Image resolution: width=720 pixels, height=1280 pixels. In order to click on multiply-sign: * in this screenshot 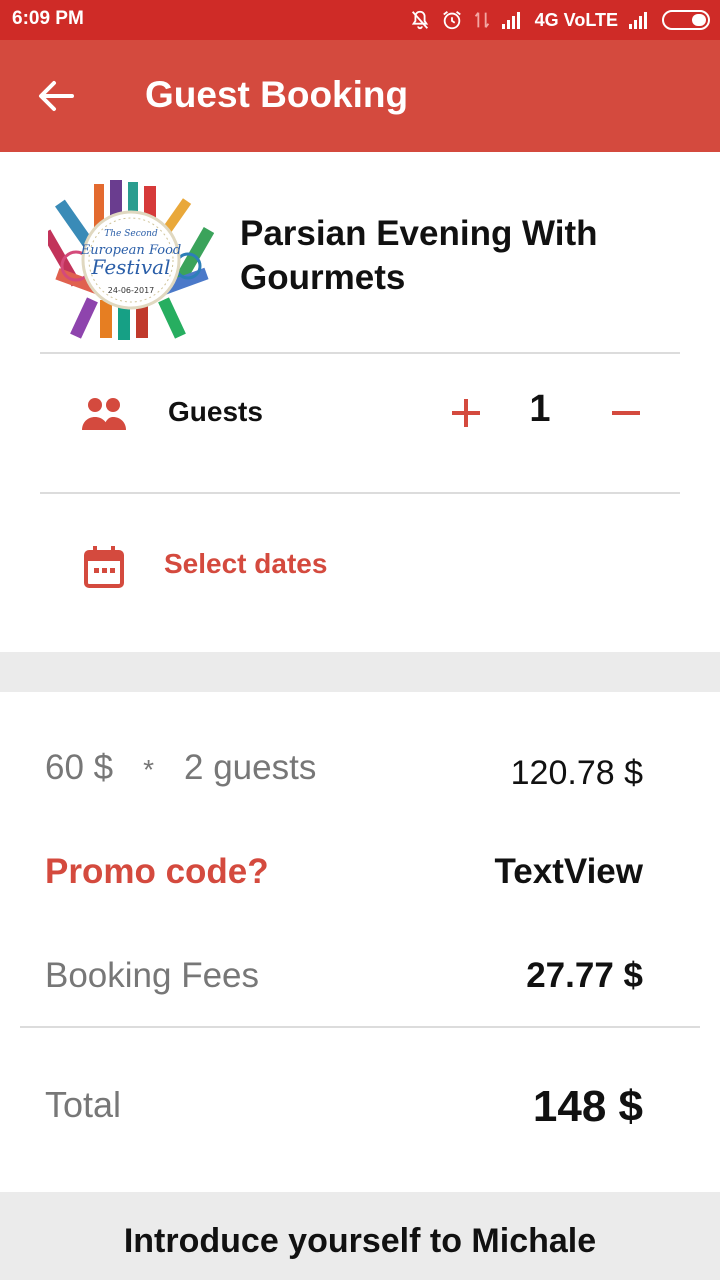, I will do `click(149, 769)`.